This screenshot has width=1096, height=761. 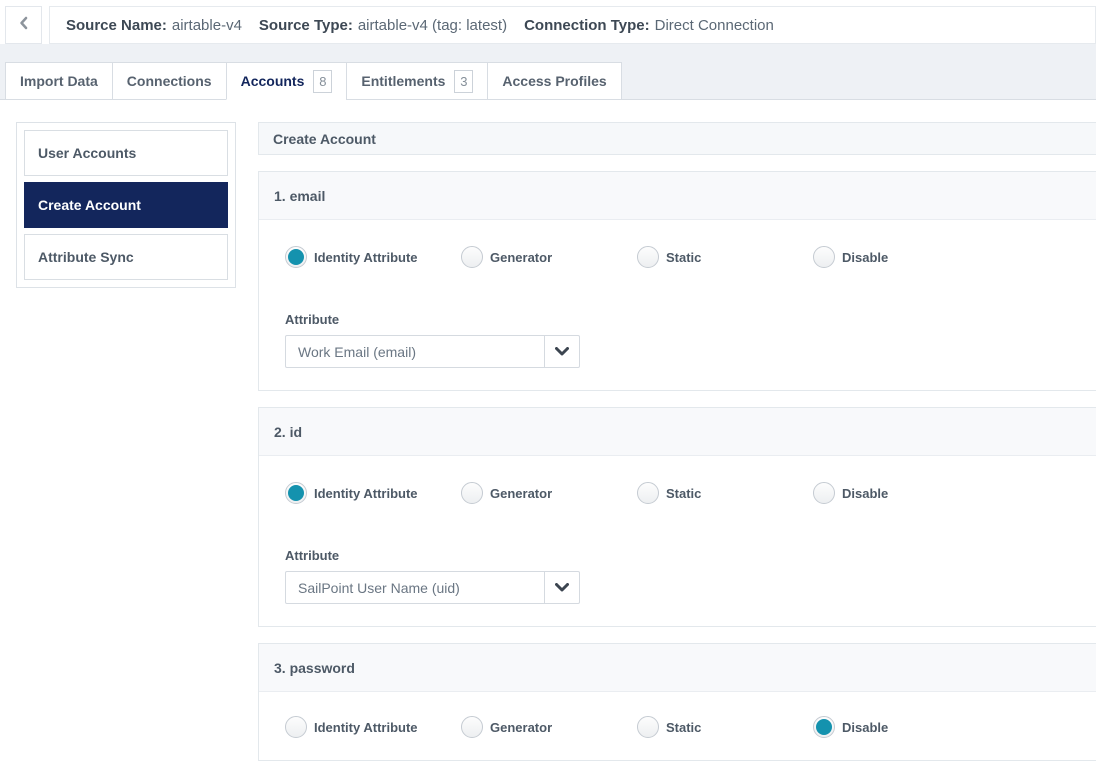 I want to click on connection-type-value: Direct Connection, so click(x=714, y=25).